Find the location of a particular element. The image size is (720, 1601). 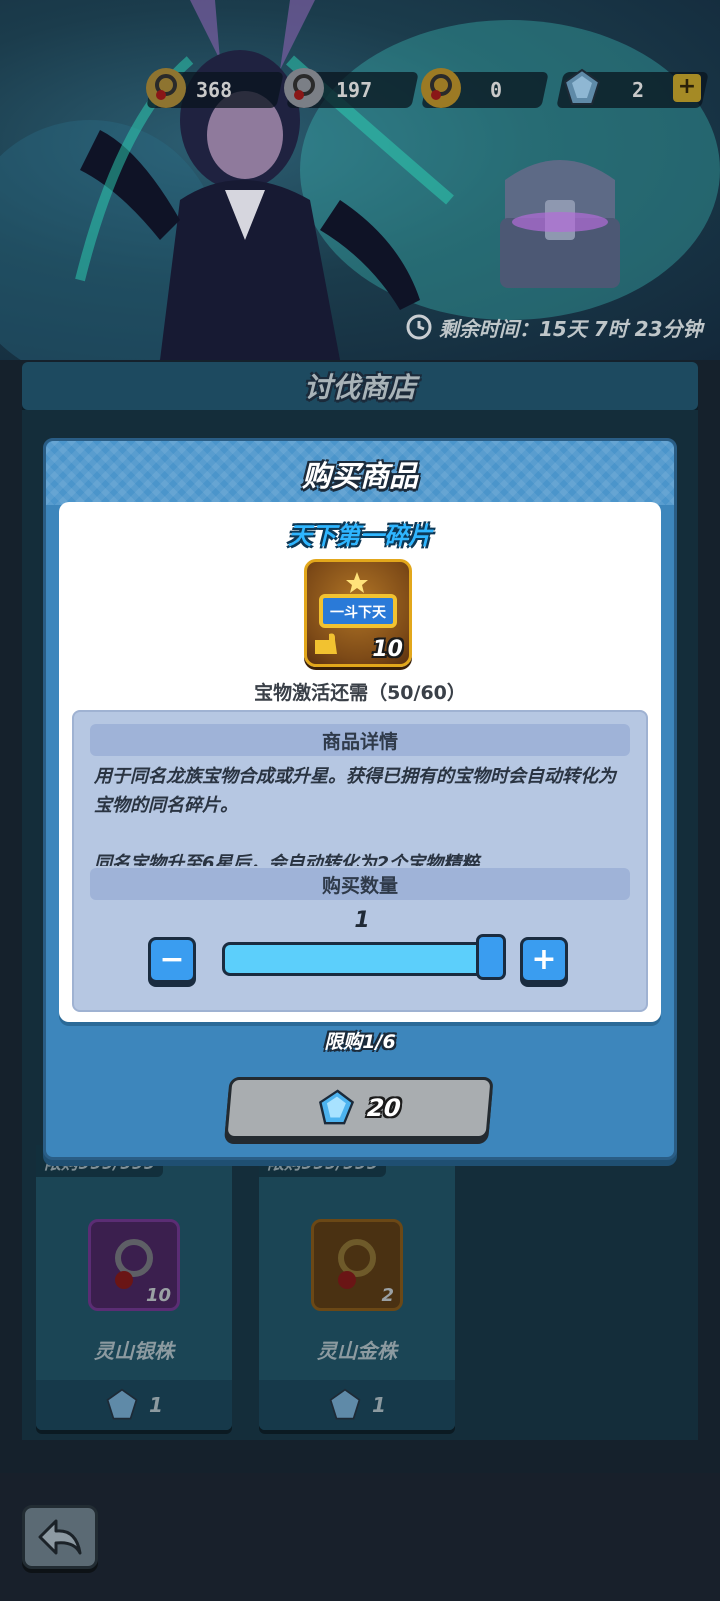

gold-bead-icon is located at coordinates (441, 88).